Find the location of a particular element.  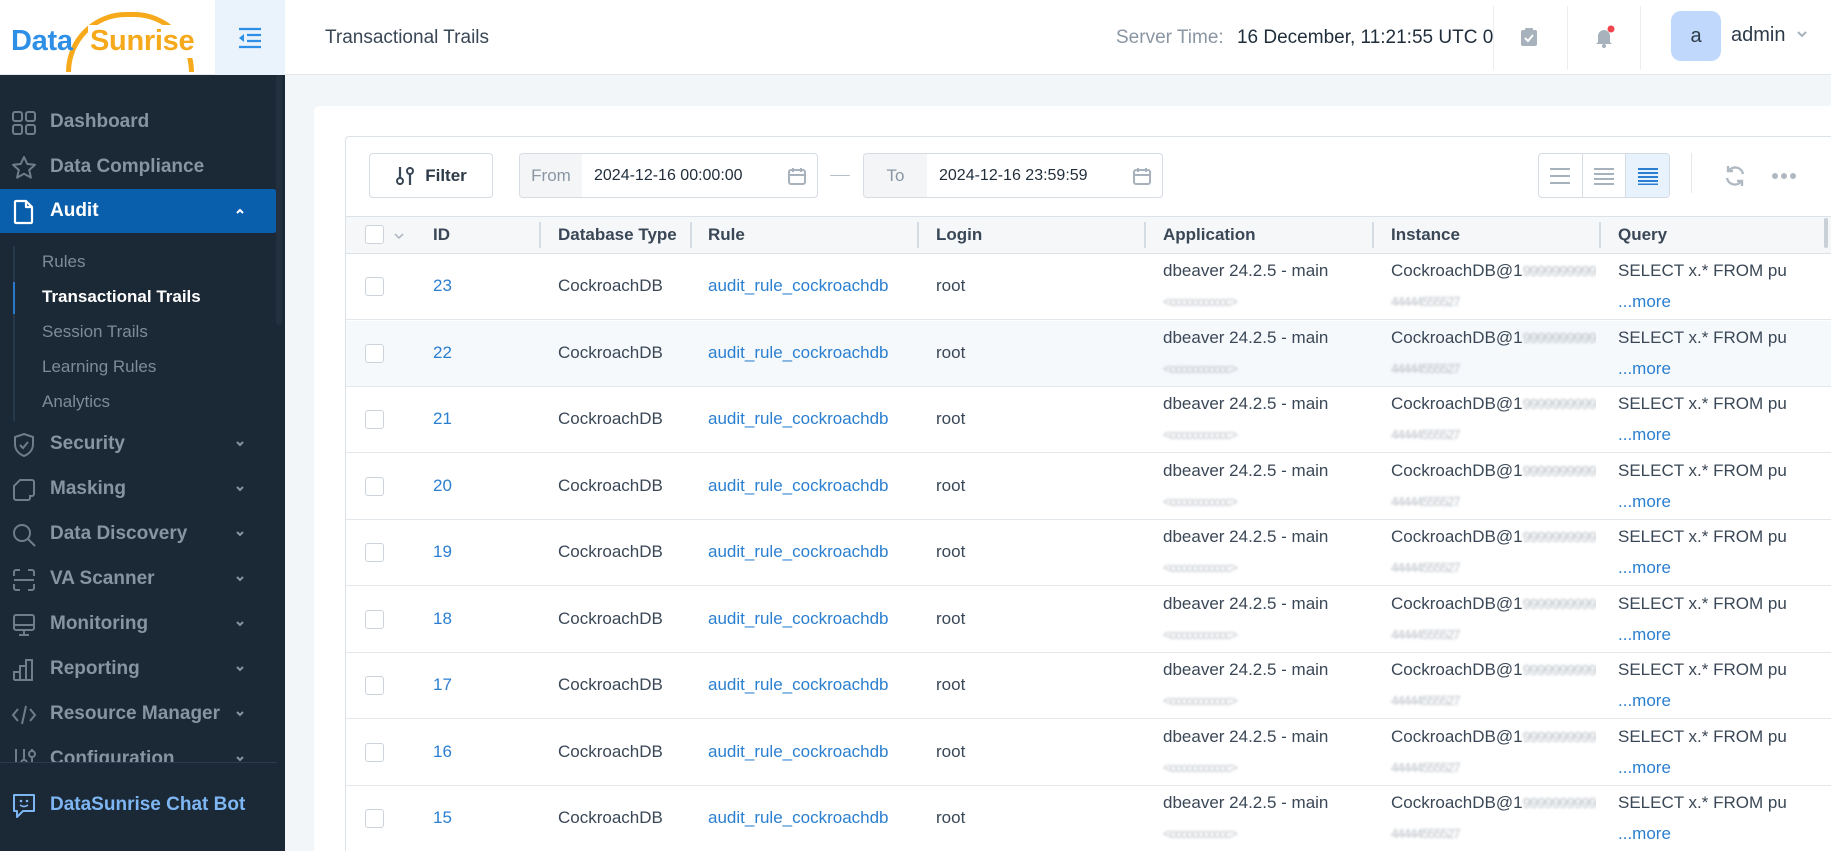

date-from-calendar-button is located at coordinates (797, 176).